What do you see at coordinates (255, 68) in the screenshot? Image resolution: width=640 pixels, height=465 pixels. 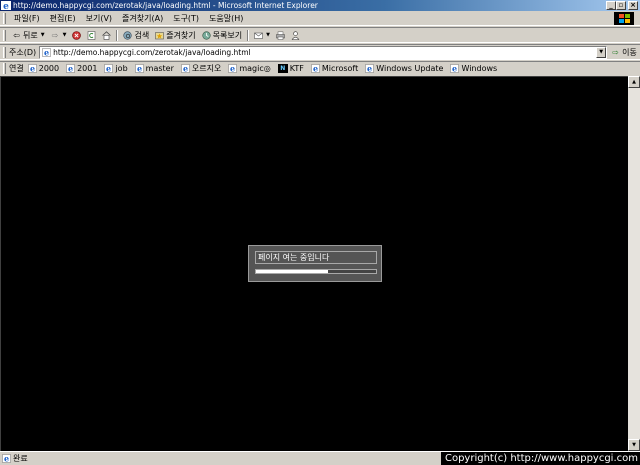 I see `link-label: magic◎` at bounding box center [255, 68].